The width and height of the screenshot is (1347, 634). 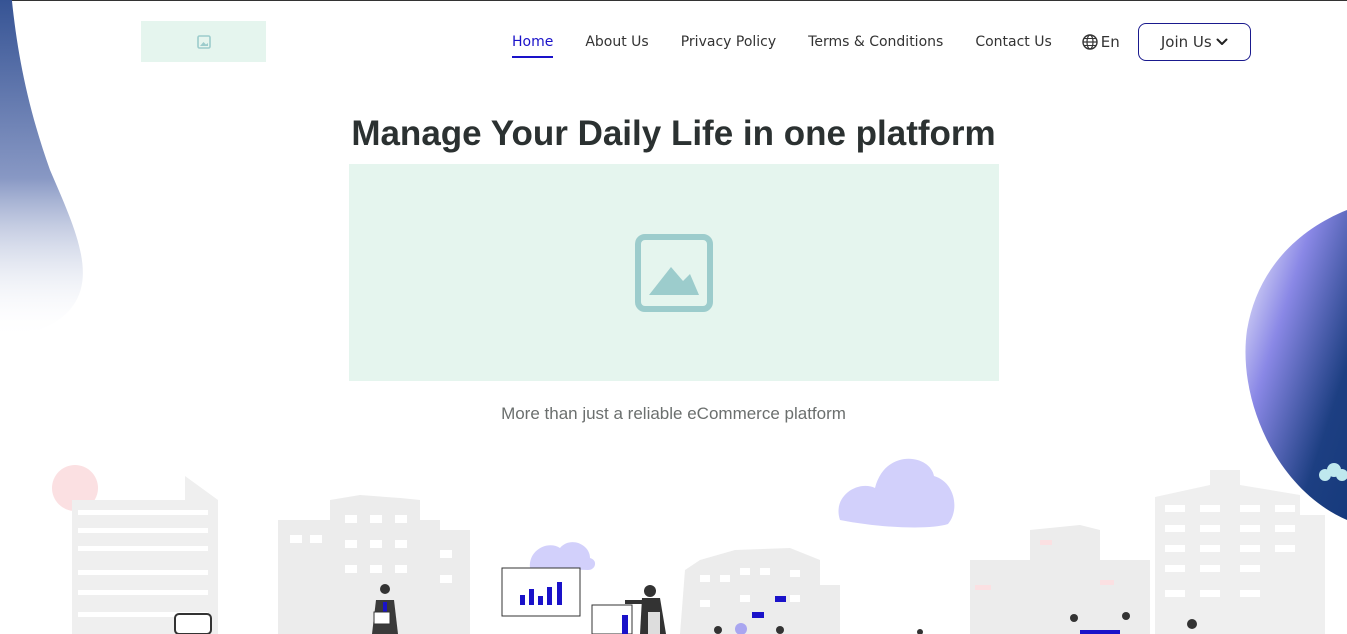 I want to click on site-logo, so click(x=203, y=41).